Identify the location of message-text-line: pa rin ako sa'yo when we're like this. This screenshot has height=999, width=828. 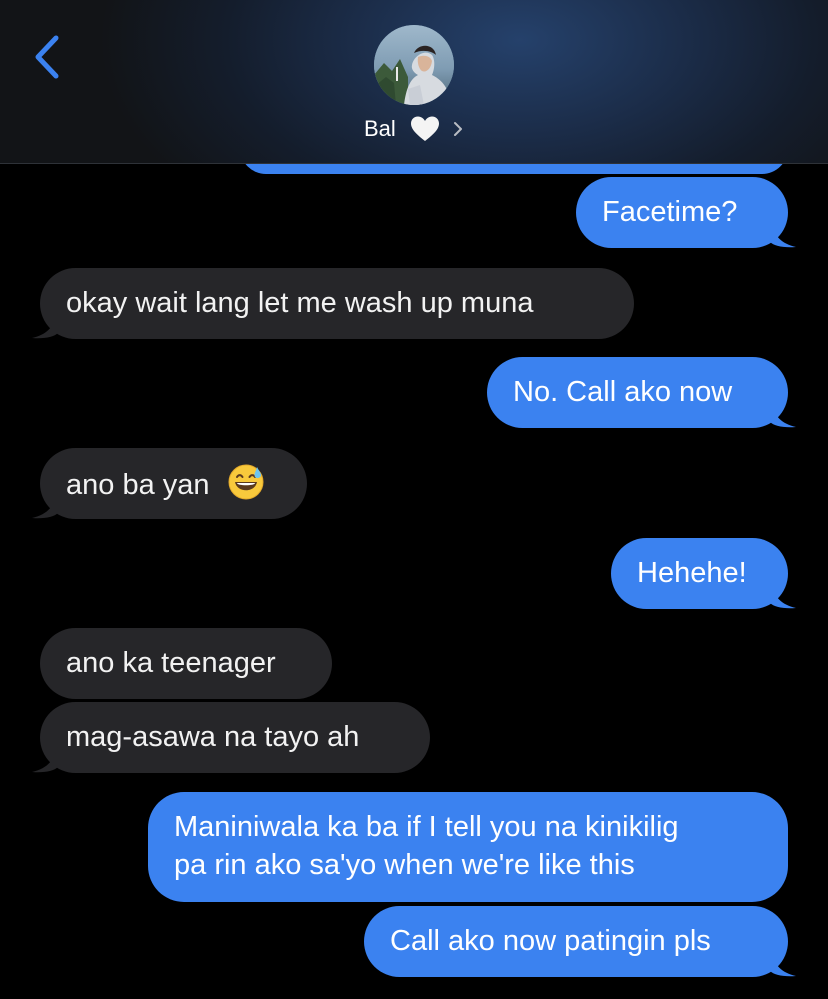
(404, 865).